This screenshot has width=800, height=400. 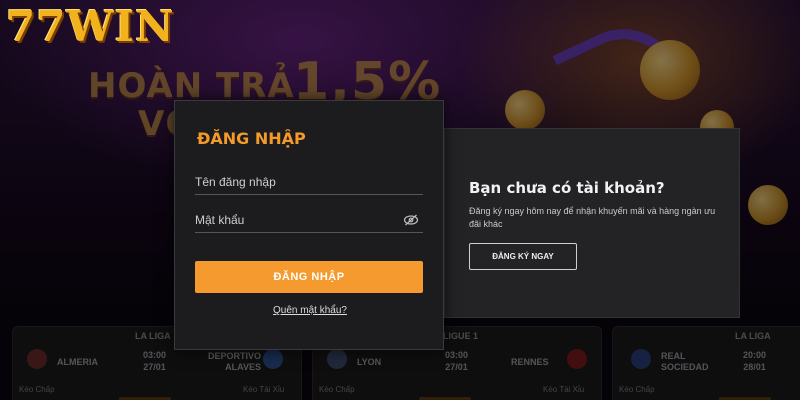 What do you see at coordinates (523, 256) in the screenshot?
I see `register-now-button: ĐĂNG KÝ NGAY` at bounding box center [523, 256].